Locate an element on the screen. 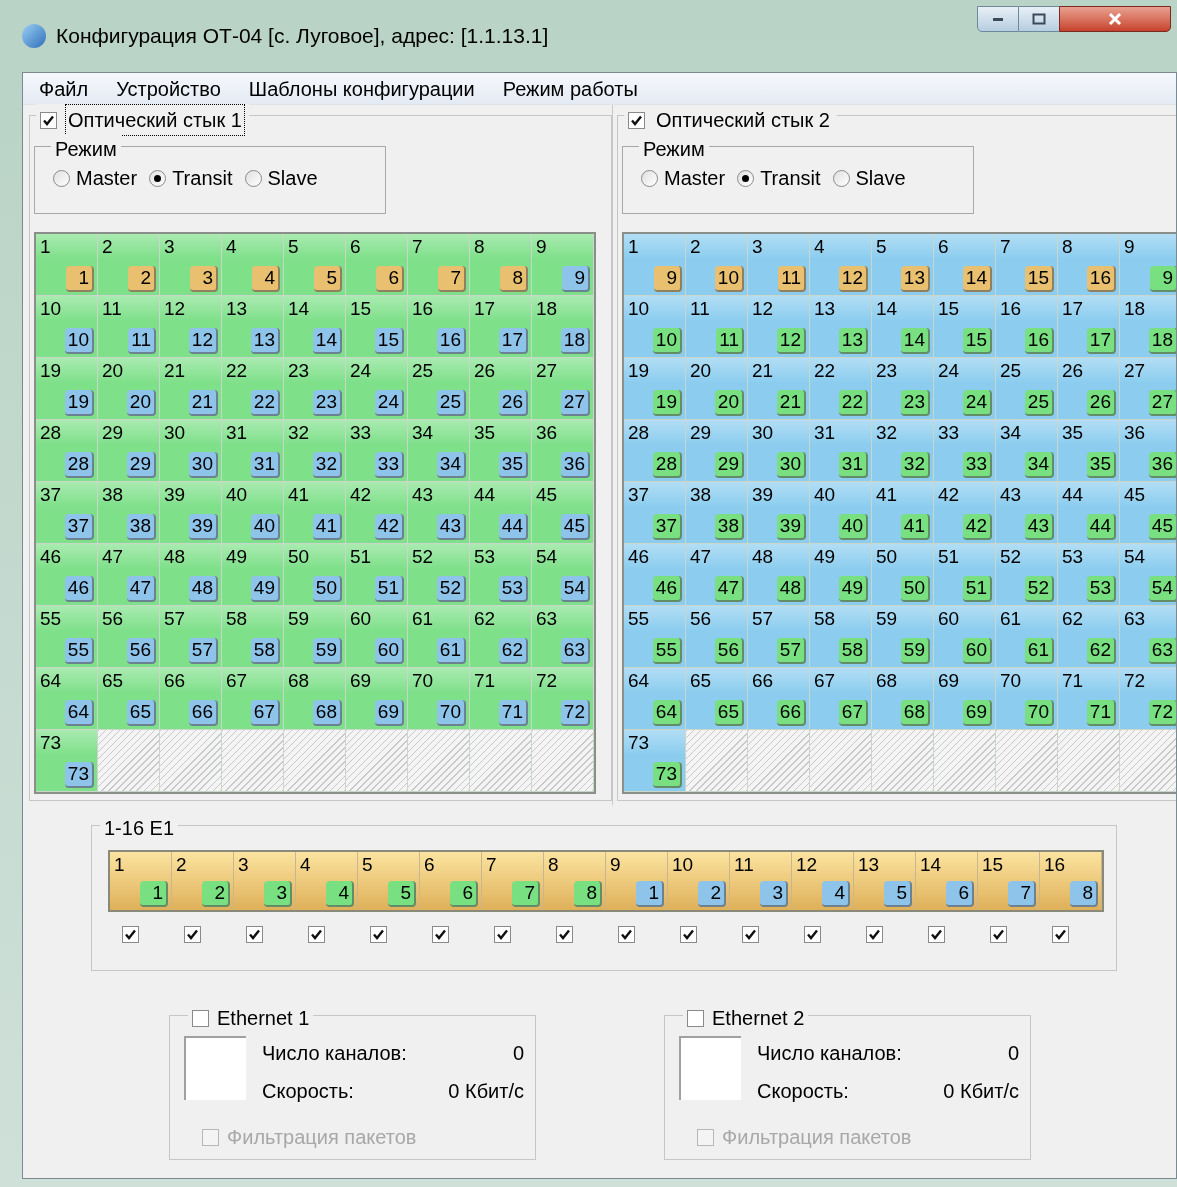  channel-cell: 1 1 is located at coordinates (67, 265).